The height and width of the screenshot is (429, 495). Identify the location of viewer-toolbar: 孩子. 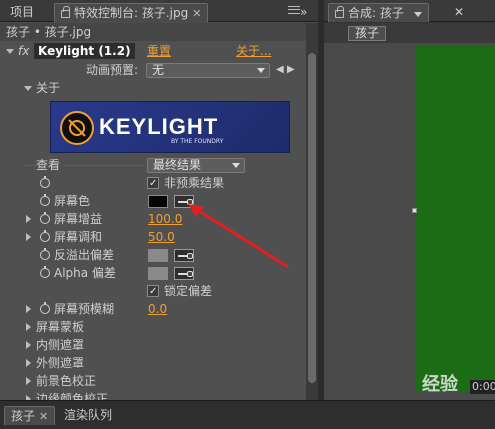
(409, 33).